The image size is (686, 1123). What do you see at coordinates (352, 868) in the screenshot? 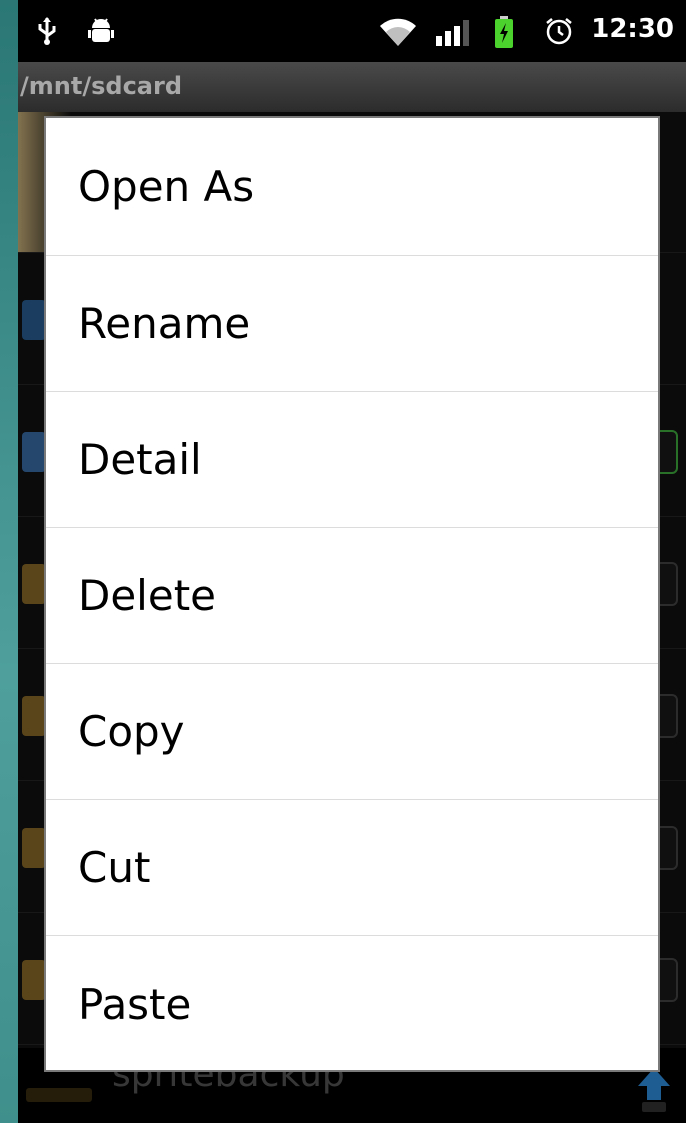
I see `menu-item-cut: Cut` at bounding box center [352, 868].